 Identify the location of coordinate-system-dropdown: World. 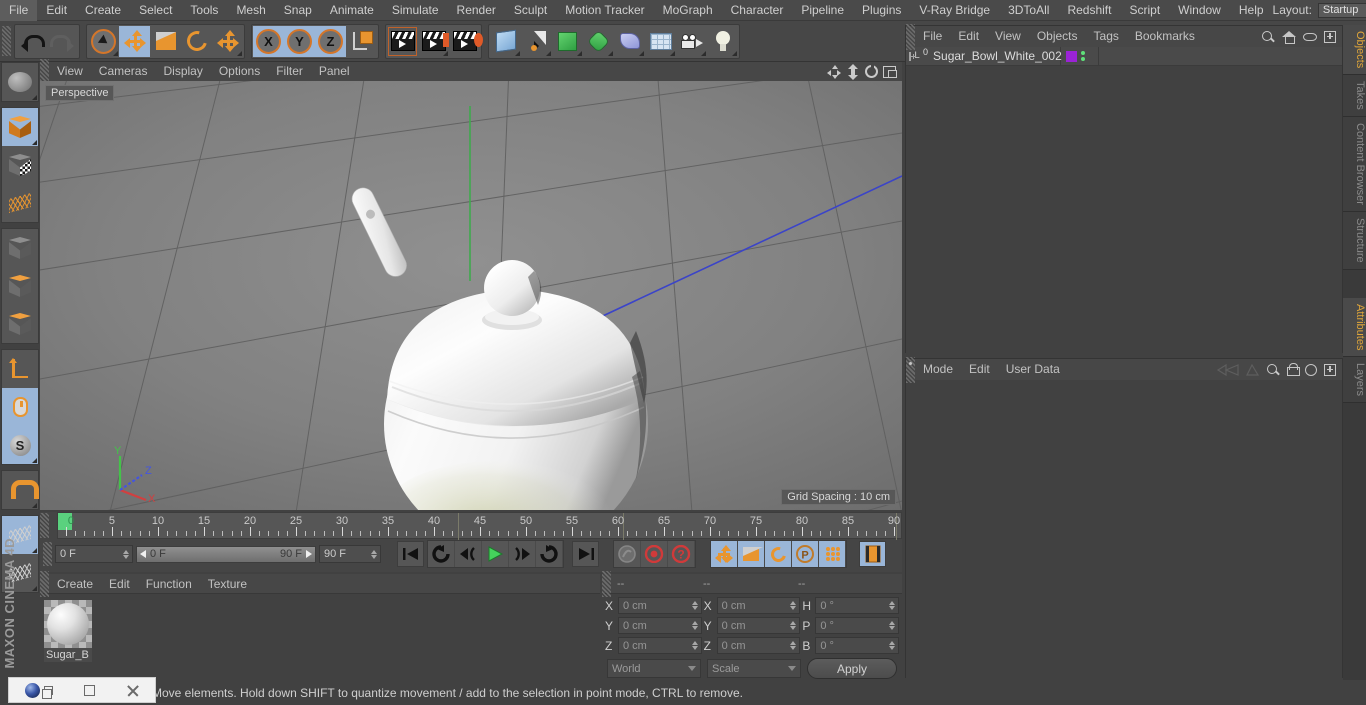
(654, 668).